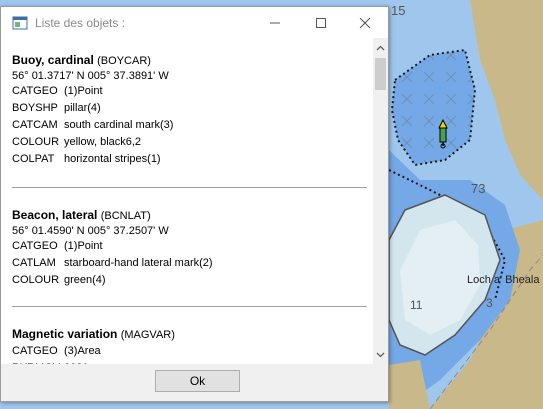  Describe the element at coordinates (119, 125) in the screenshot. I see `attribute-value: south cardinal mark(3)` at that location.